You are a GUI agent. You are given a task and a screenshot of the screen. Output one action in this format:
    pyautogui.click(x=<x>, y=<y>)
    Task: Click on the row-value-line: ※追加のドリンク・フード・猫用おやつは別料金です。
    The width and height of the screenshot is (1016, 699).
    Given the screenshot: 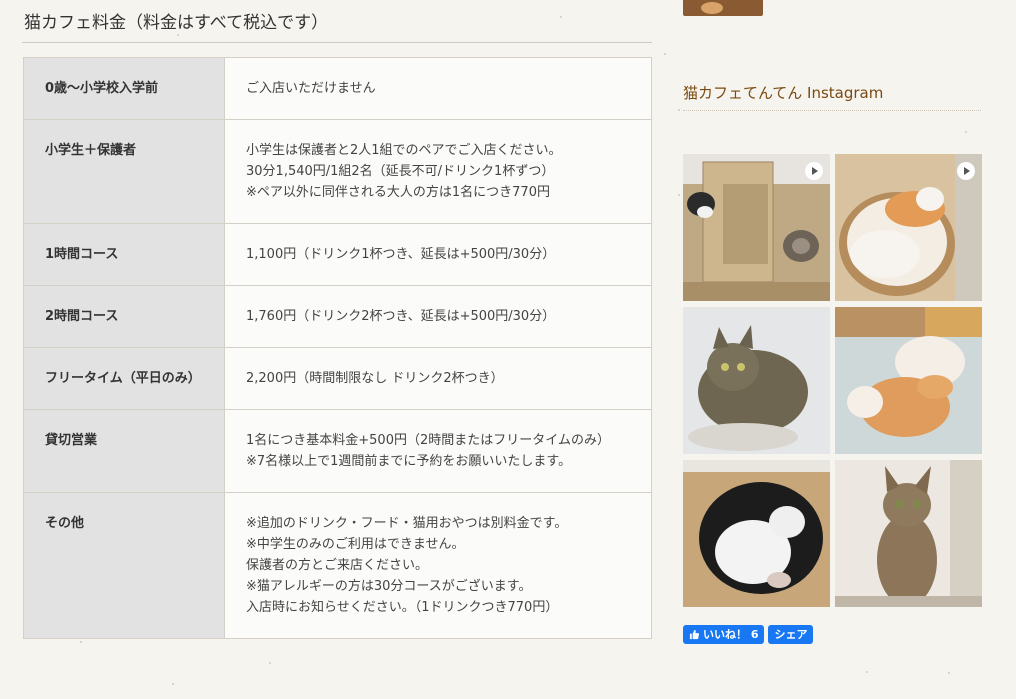 What is the action you would take?
    pyautogui.click(x=407, y=523)
    